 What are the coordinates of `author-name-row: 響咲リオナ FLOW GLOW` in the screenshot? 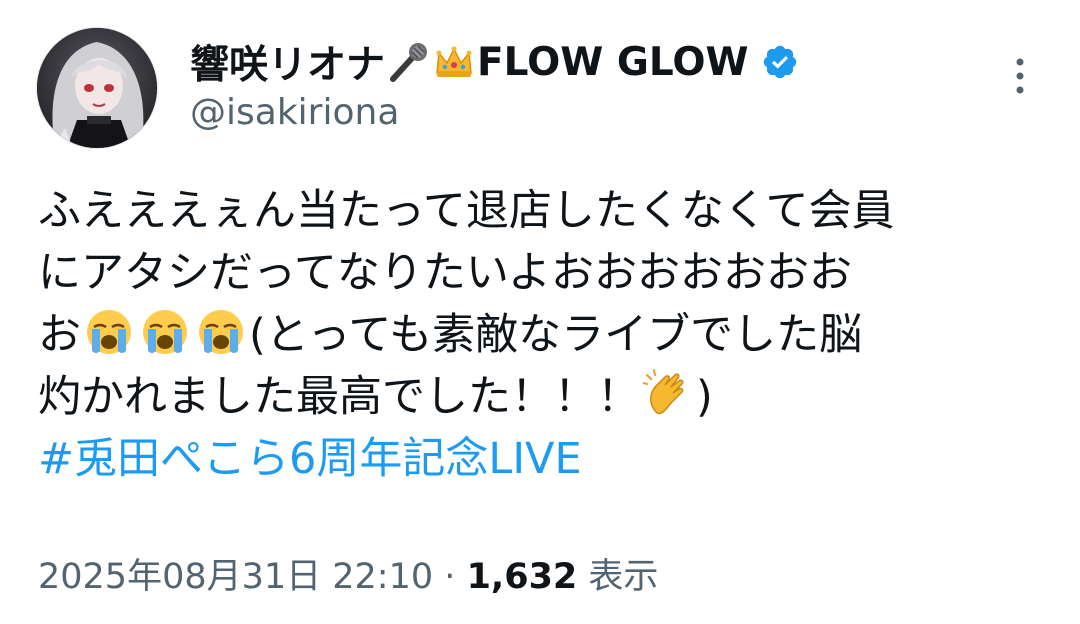 It's located at (494, 63).